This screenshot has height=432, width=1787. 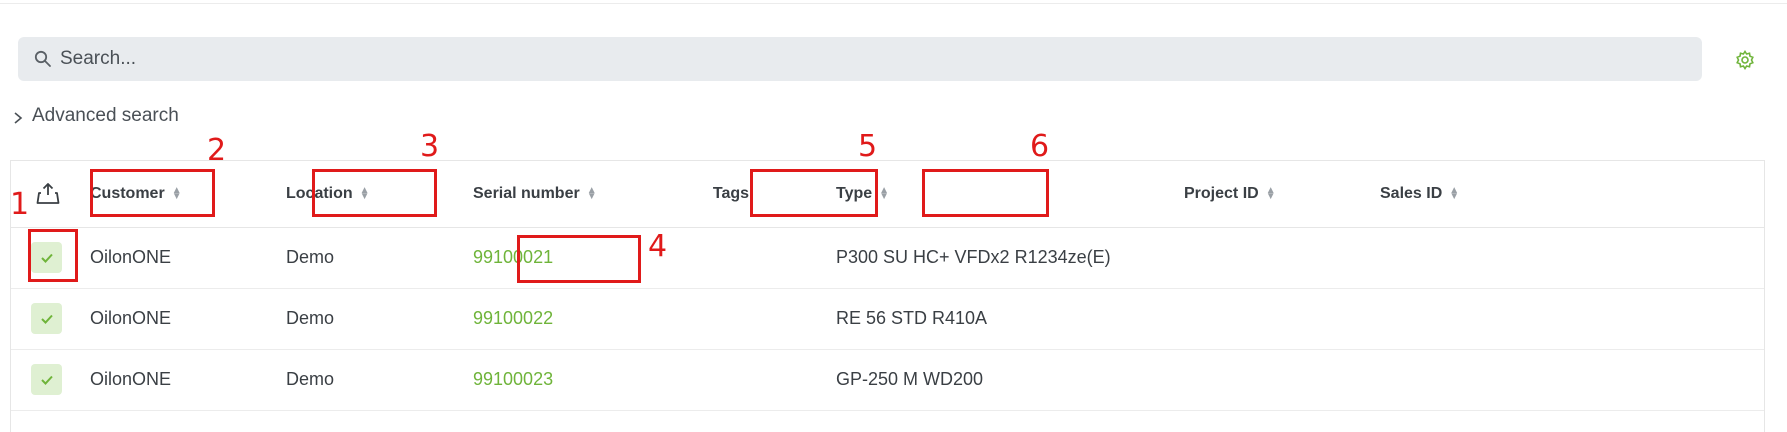 What do you see at coordinates (910, 379) in the screenshot?
I see `cell-type: GP-250 M WD200` at bounding box center [910, 379].